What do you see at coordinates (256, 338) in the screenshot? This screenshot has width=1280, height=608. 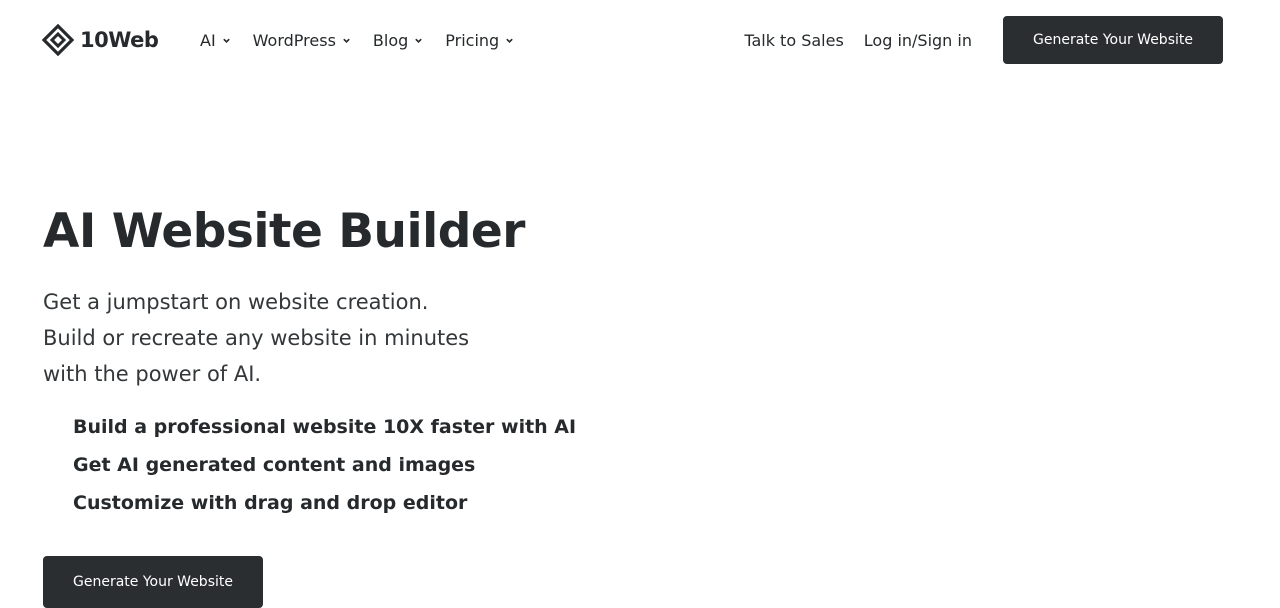 I see `hero-subtitle-line: Build or recreate any website in minutes` at bounding box center [256, 338].